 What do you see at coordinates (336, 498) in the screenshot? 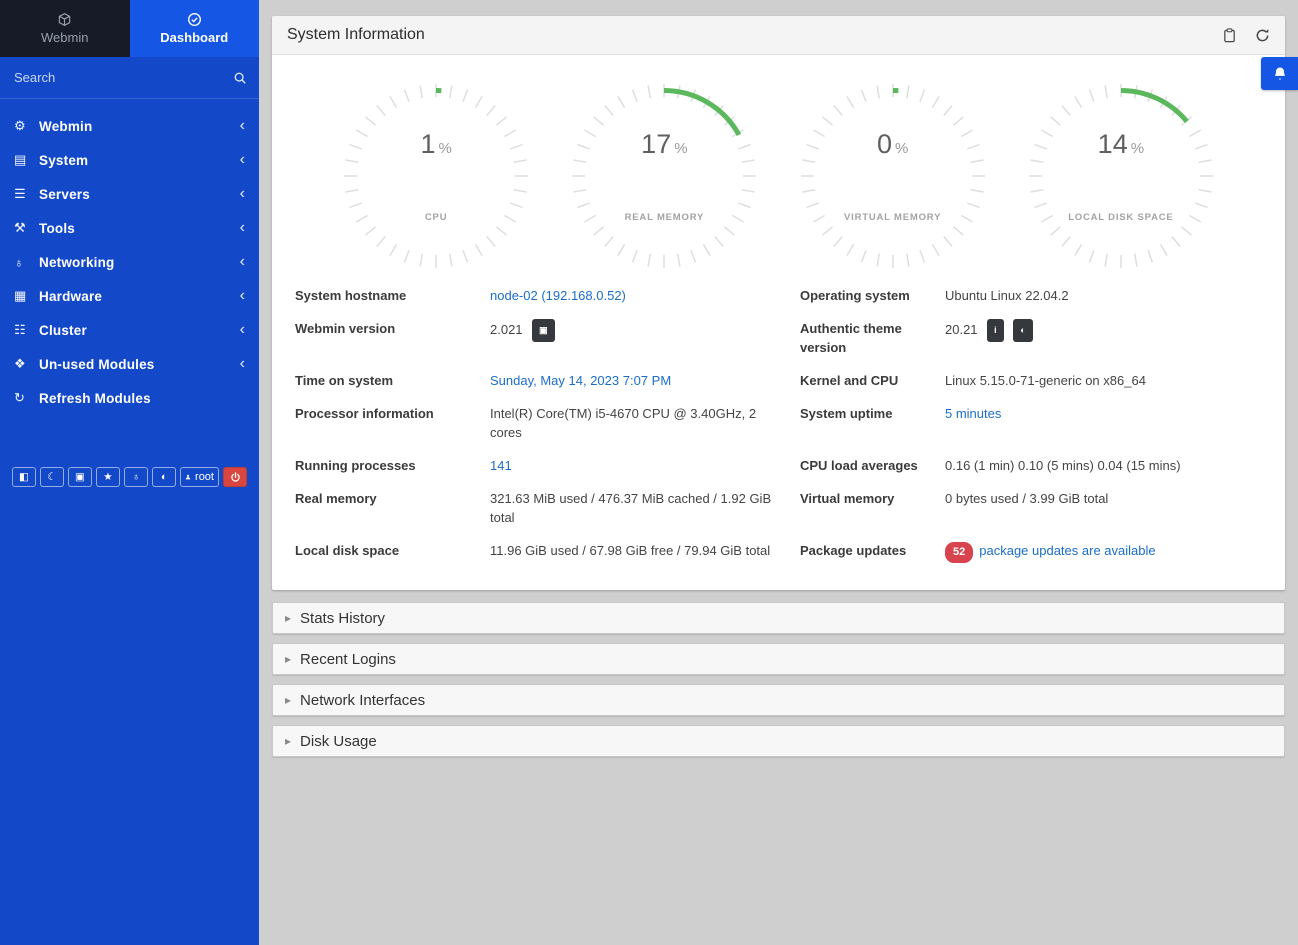
I see `info-label-real-memory: Real memory` at bounding box center [336, 498].